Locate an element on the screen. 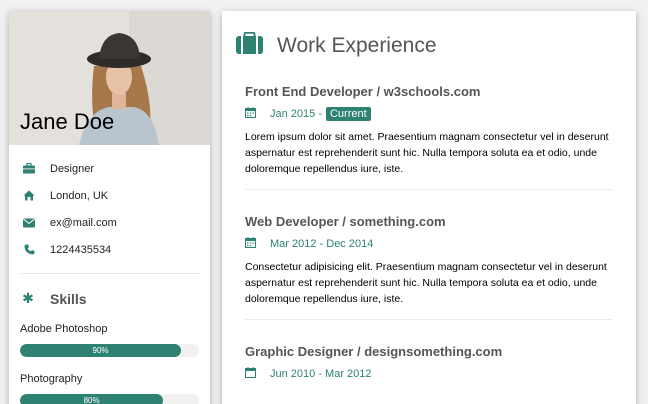  section-title: Work Experience is located at coordinates (429, 35).